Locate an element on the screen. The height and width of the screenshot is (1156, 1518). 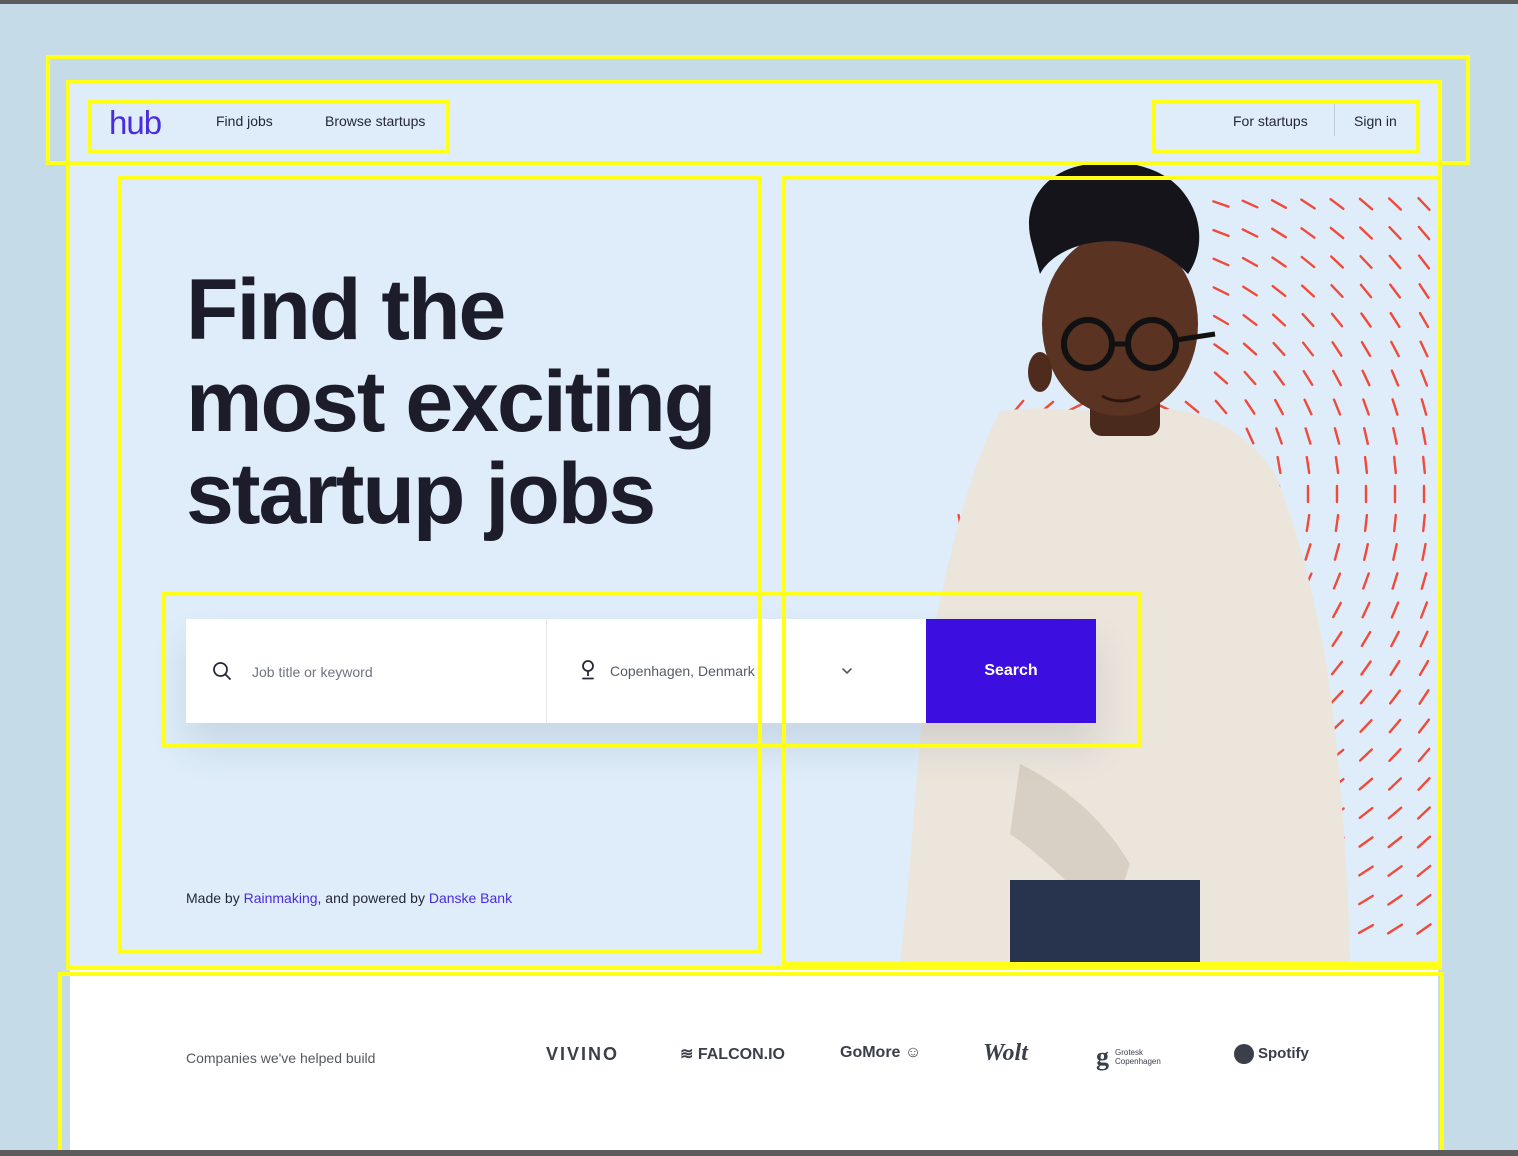
window-top-edge is located at coordinates (759, 2).